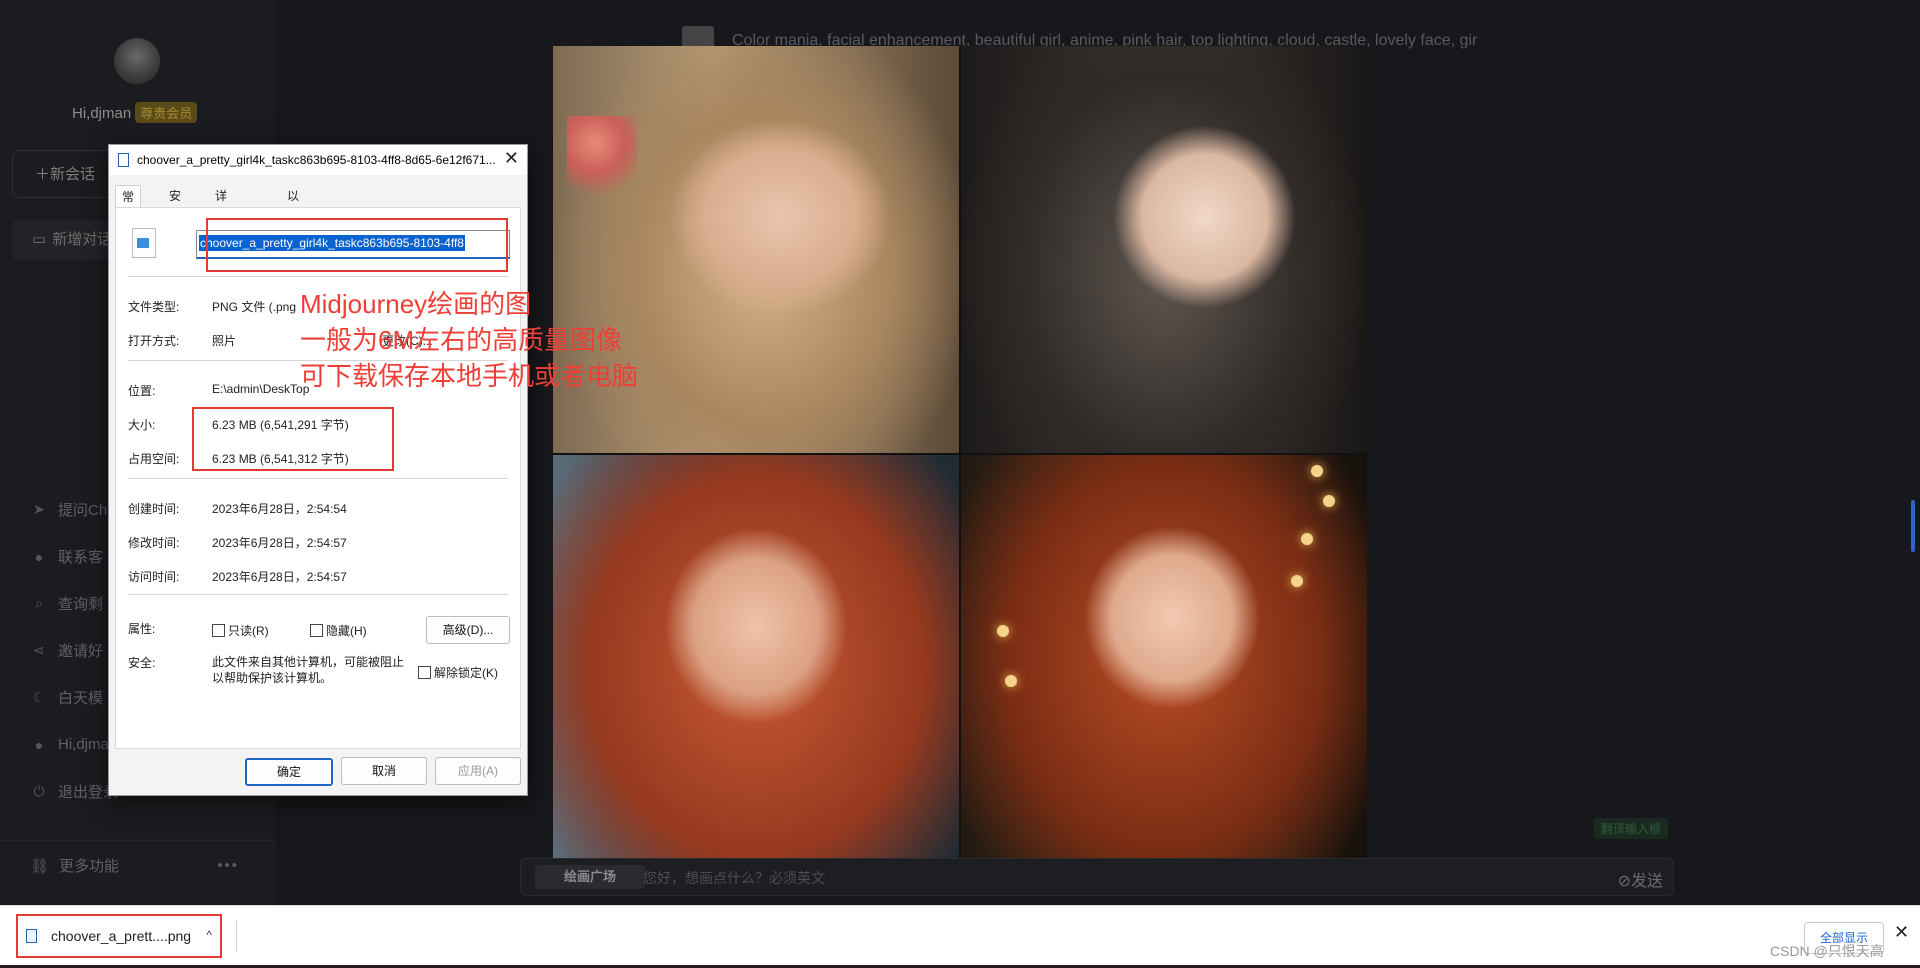  What do you see at coordinates (357, 245) in the screenshot?
I see `annotation-box-filename` at bounding box center [357, 245].